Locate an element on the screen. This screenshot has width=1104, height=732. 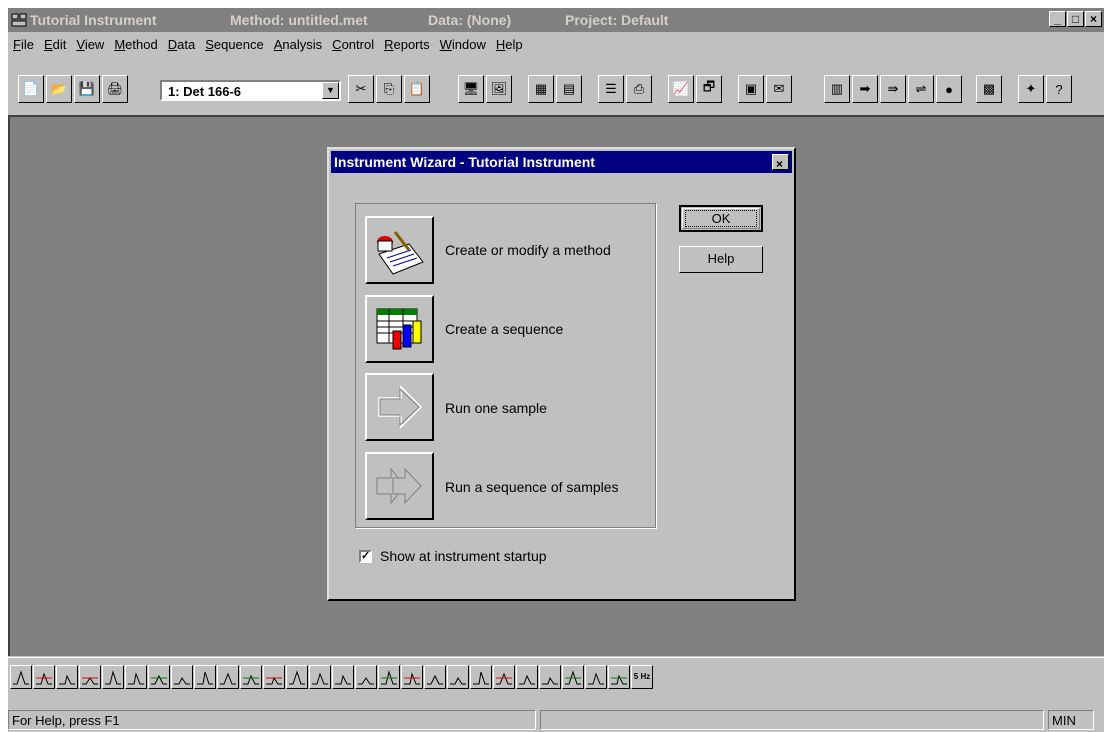
flow-button: ⇌ is located at coordinates (921, 89).